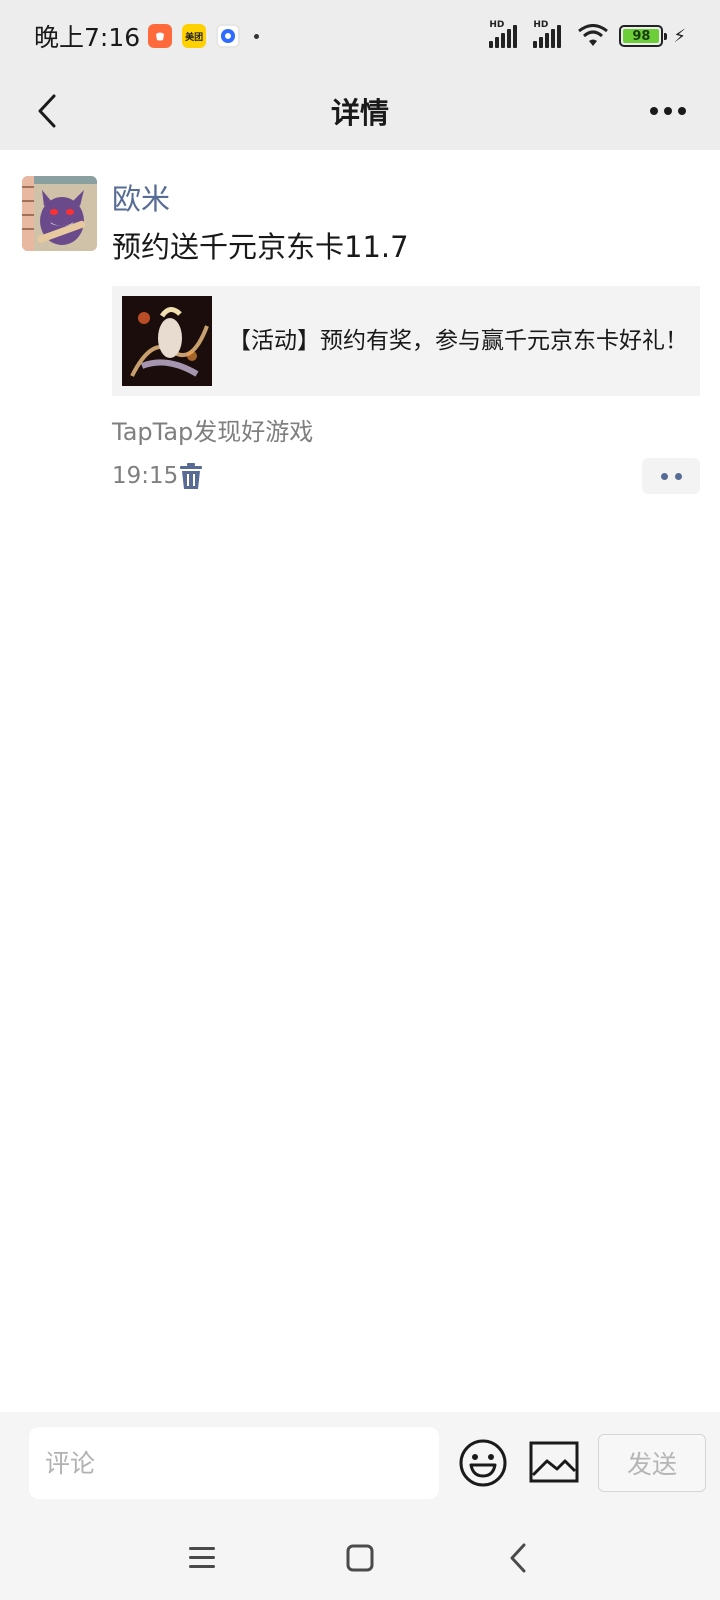 The width and height of the screenshot is (720, 1600). I want to click on battery-icon: 98, so click(643, 36).